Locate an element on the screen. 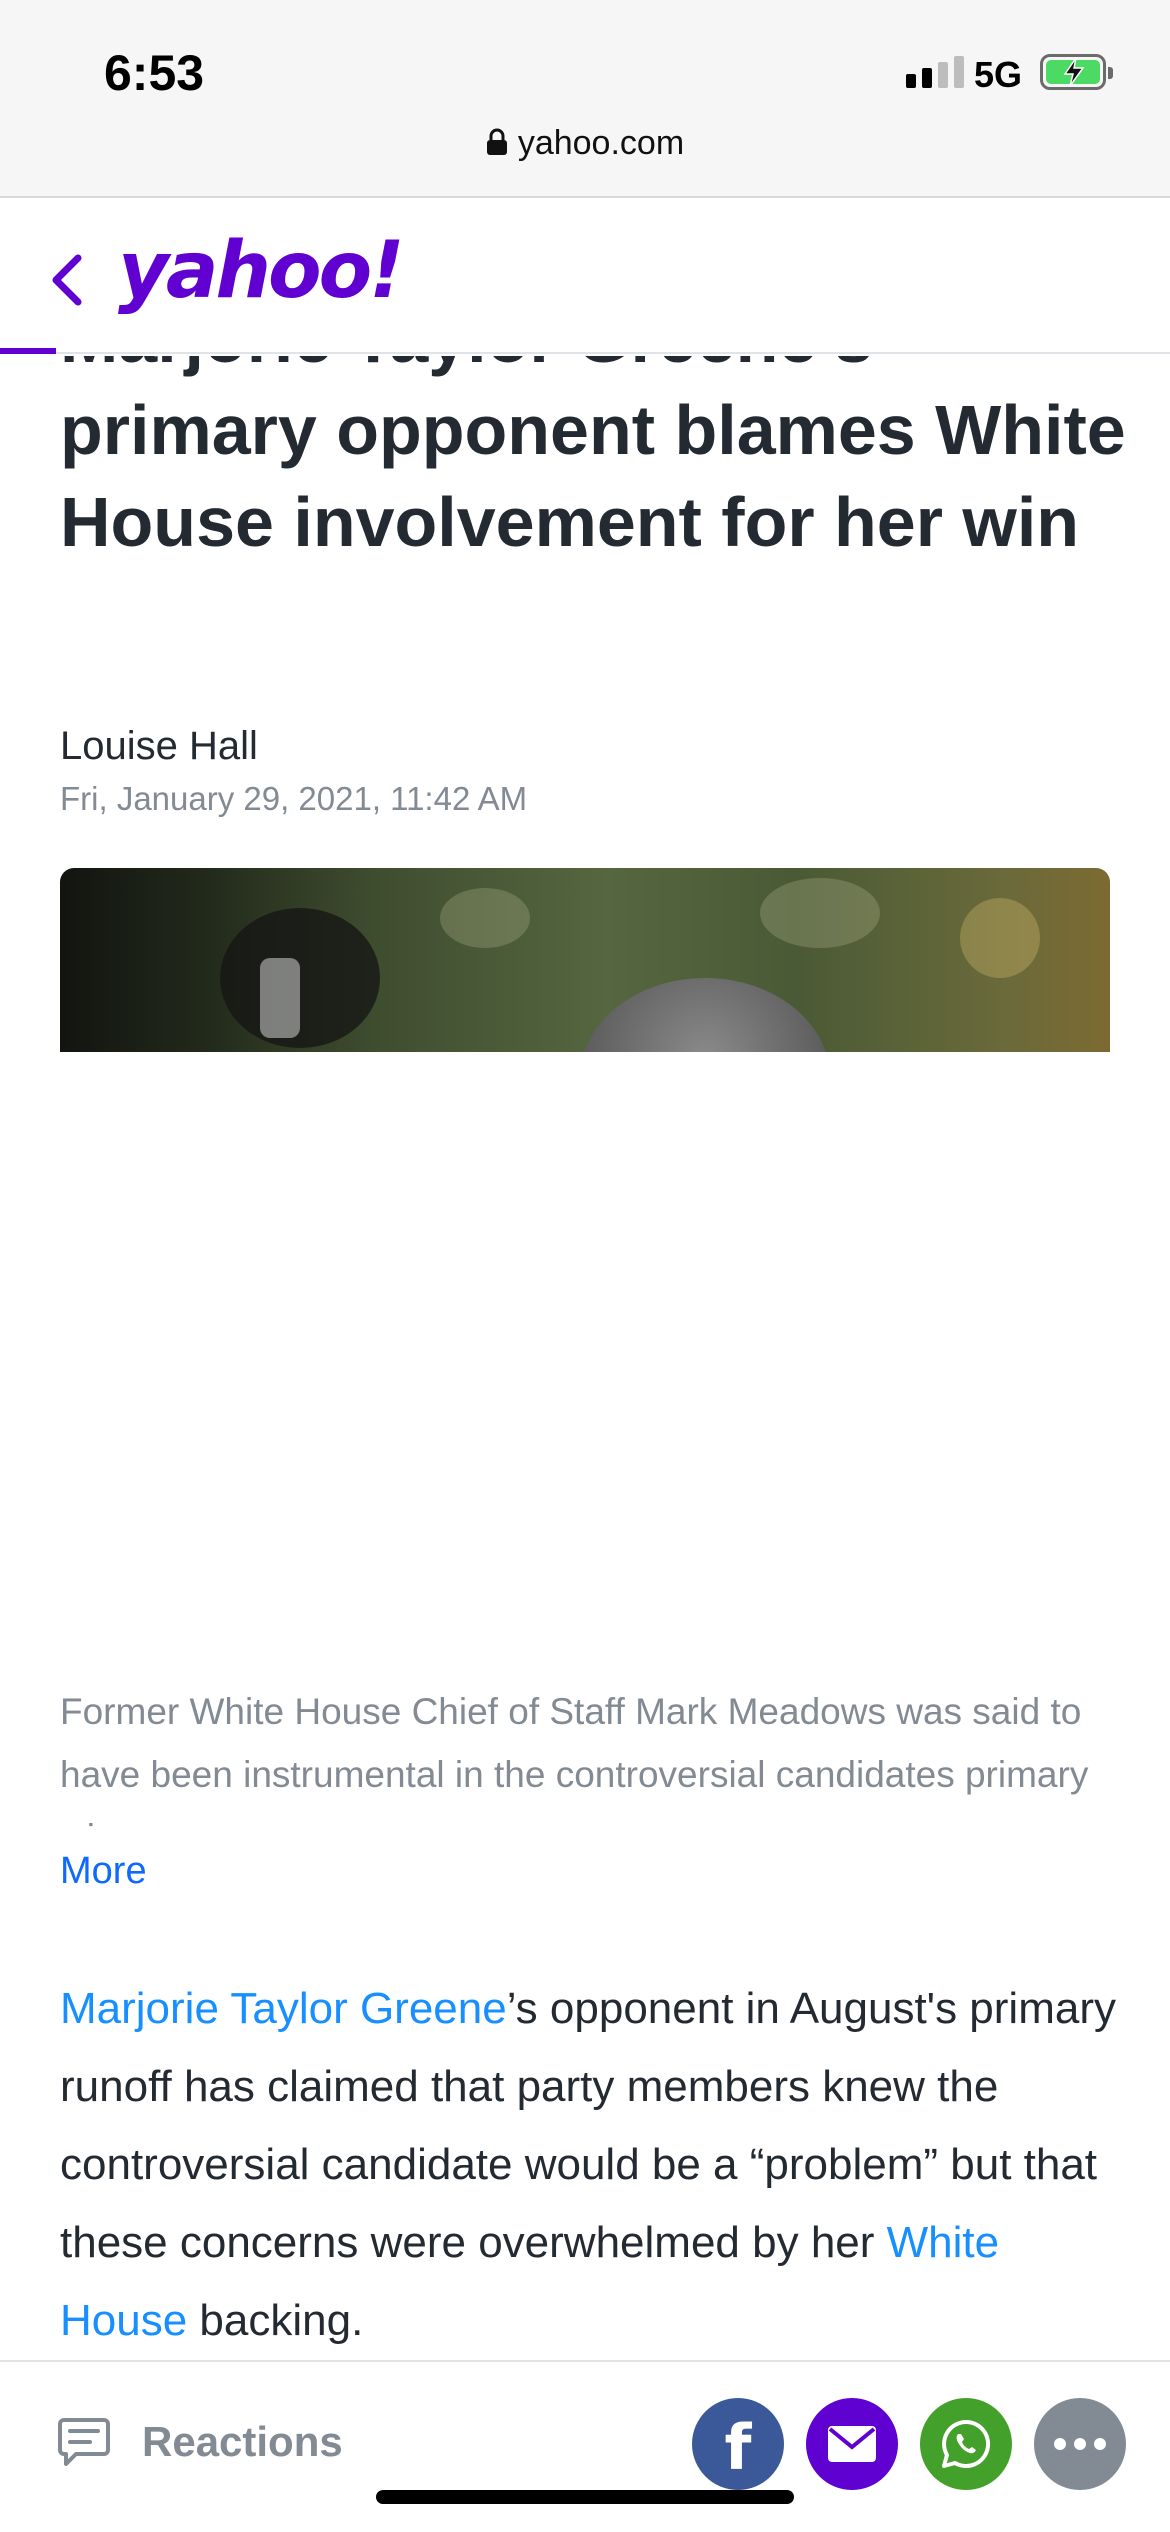  article-timestamp: Fri, January 29, 2021, 11:42 AM is located at coordinates (294, 798).